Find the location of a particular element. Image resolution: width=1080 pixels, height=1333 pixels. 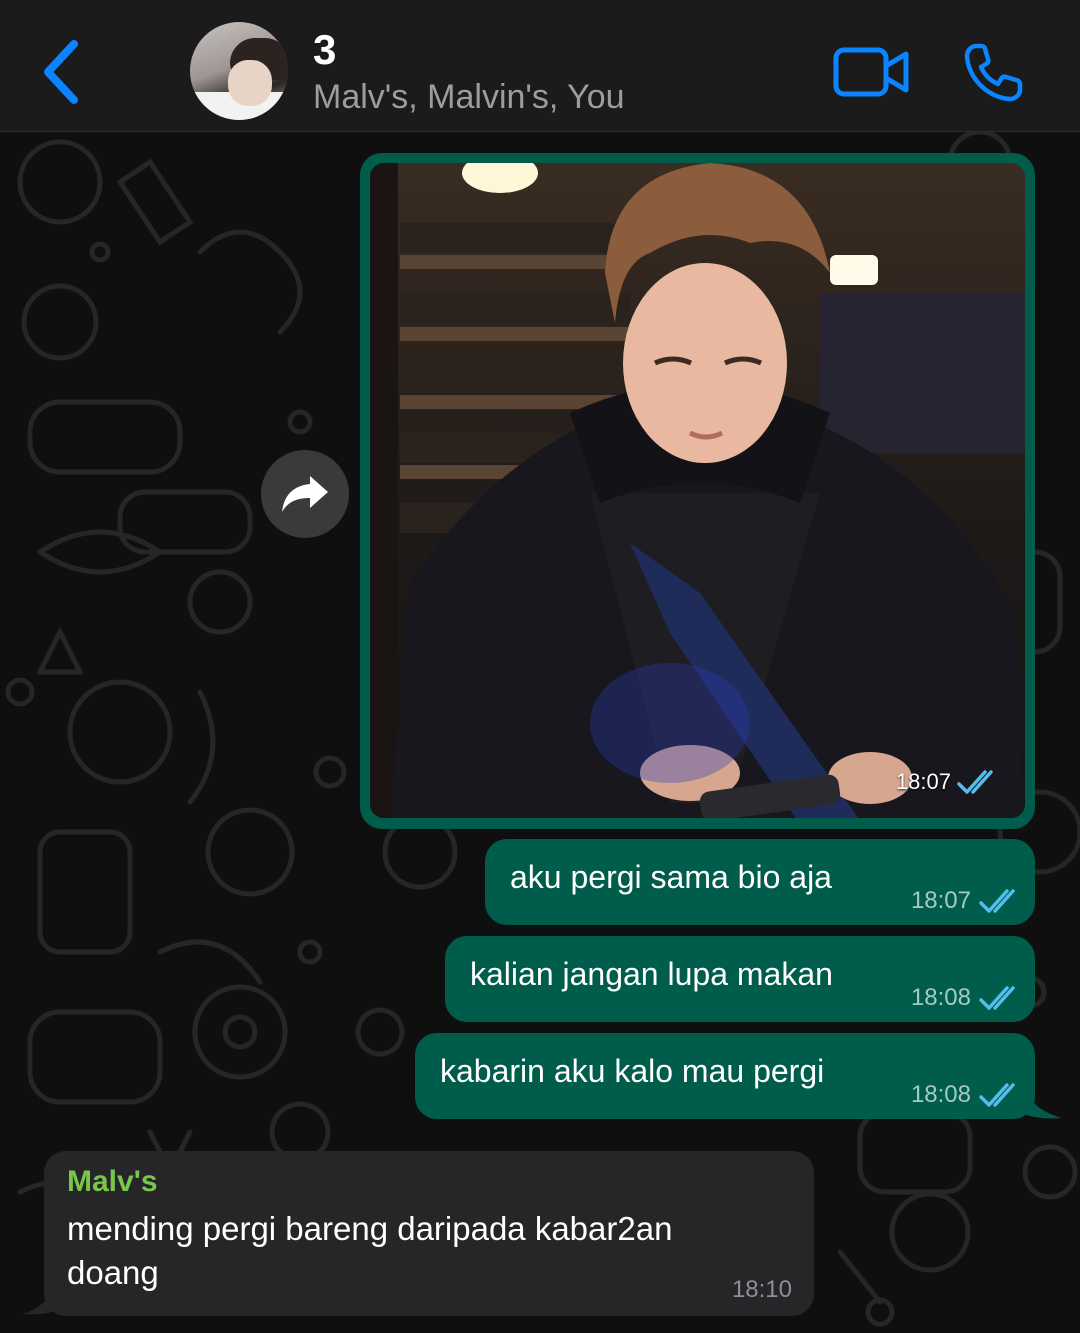

forward-button is located at coordinates (305, 494).